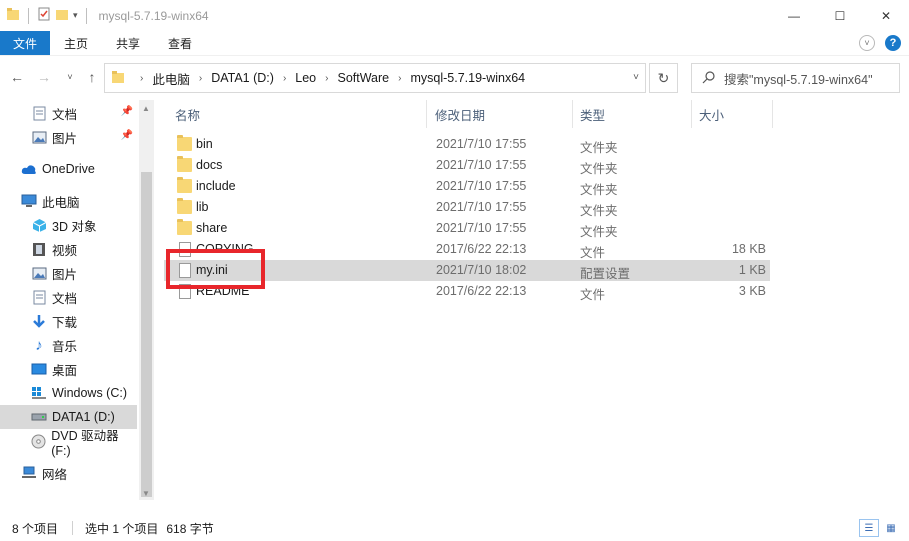  I want to click on recent-locations-chevron-icon: ˅, so click(70, 77).